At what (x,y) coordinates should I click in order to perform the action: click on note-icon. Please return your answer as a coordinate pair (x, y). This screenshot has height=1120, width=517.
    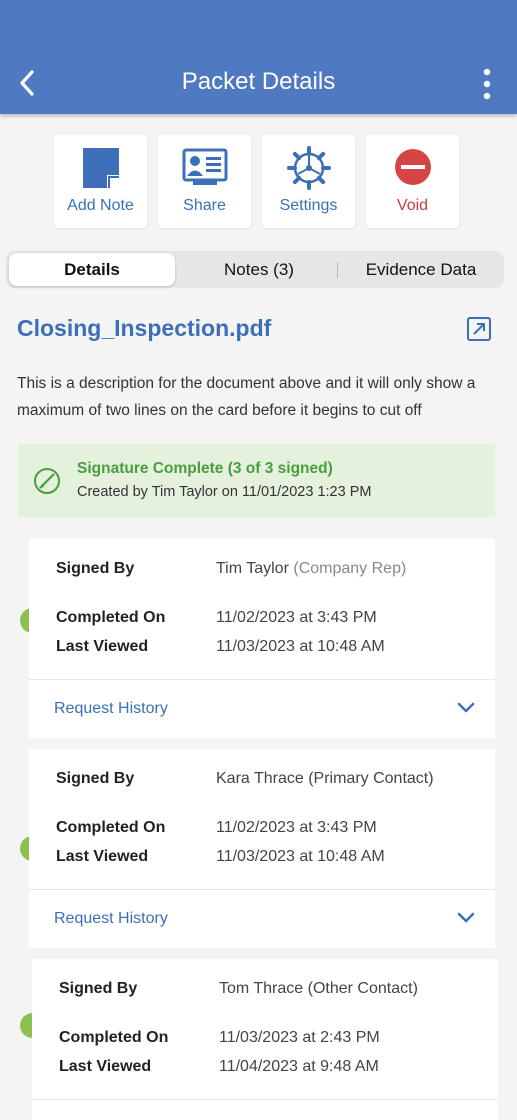
    Looking at the image, I should click on (100, 168).